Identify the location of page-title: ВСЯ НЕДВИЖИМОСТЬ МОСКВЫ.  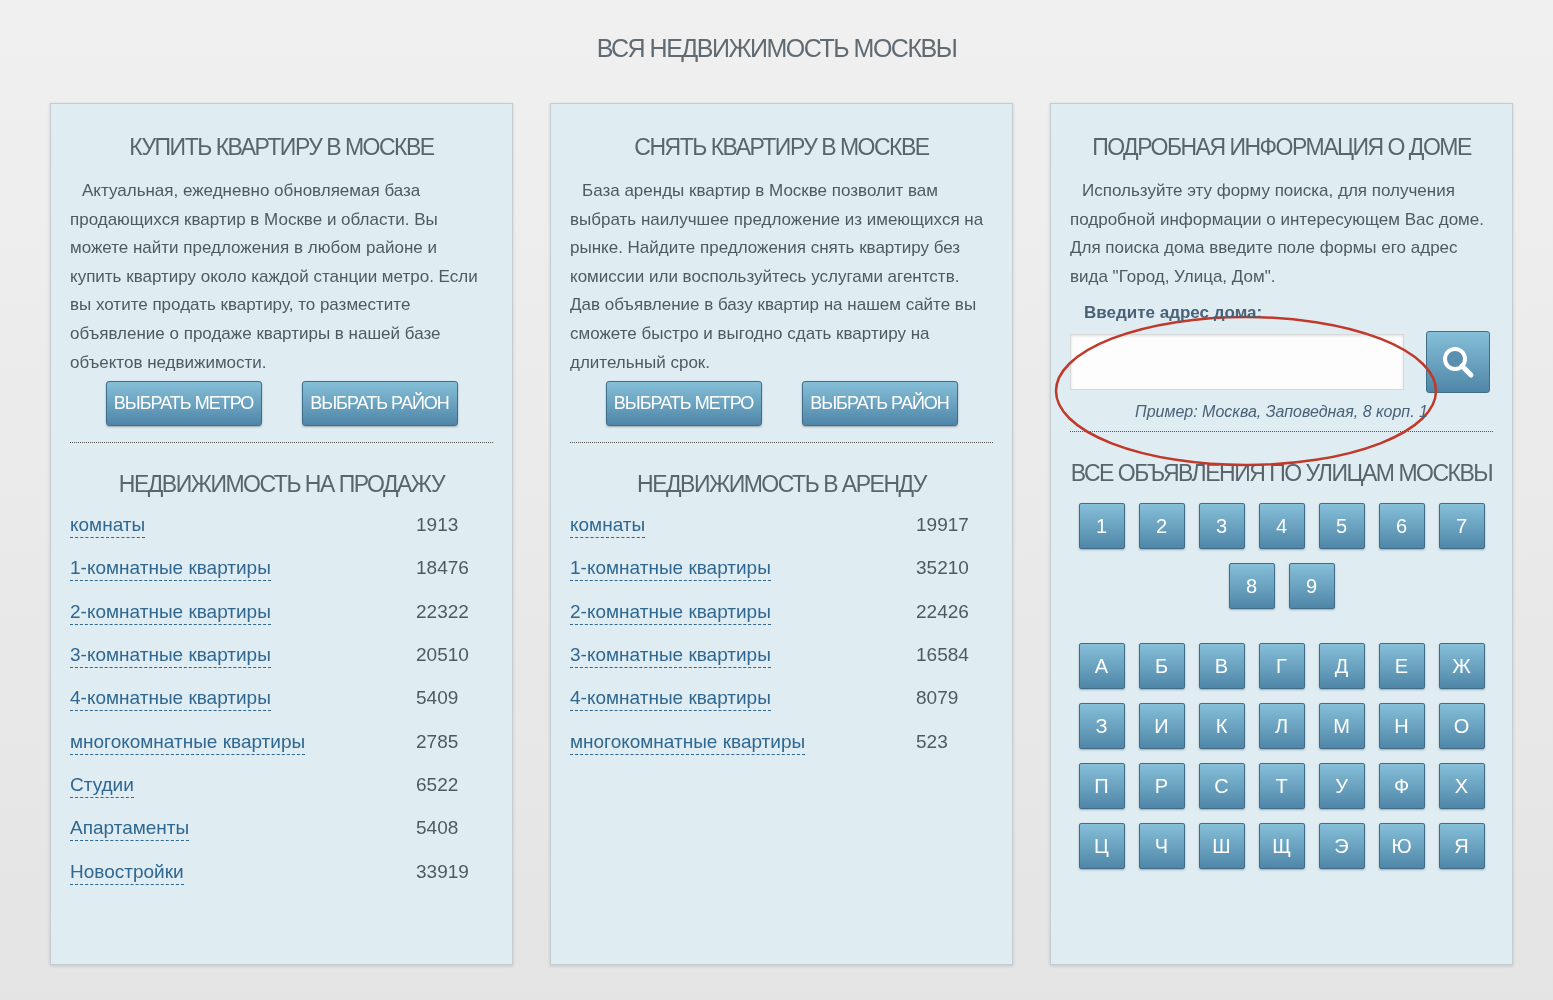
(776, 48).